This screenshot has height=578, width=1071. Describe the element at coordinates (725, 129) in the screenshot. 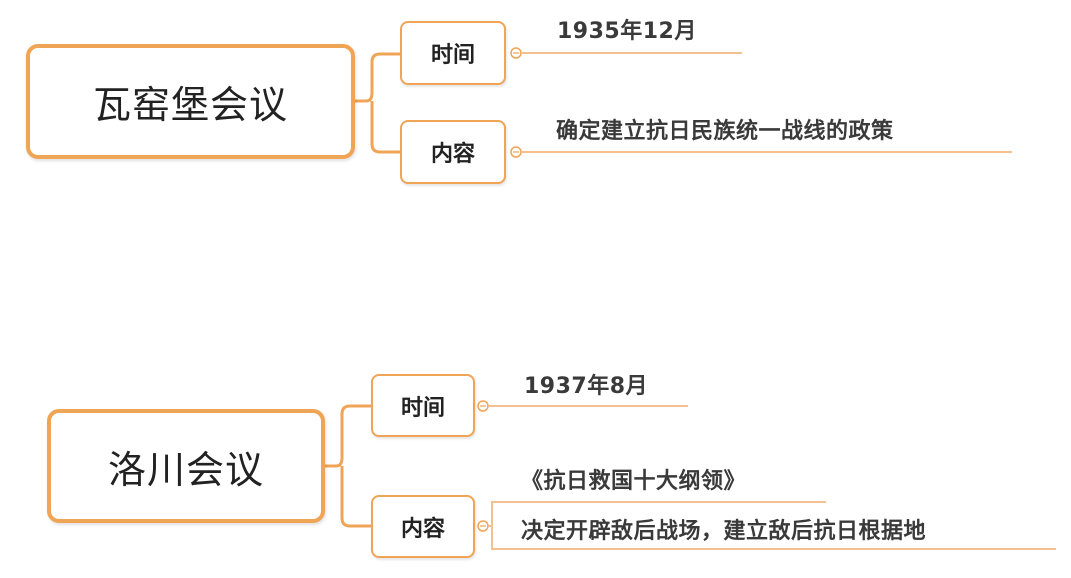

I see `leaf-content-value-1: 确定建立抗日民族统一战线的政策` at that location.